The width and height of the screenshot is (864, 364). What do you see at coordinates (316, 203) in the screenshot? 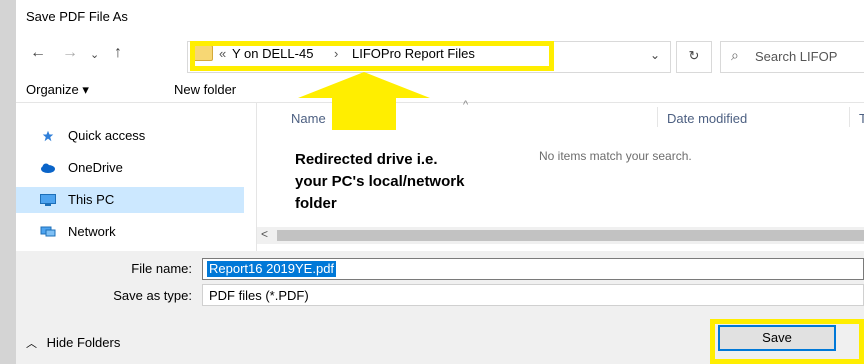
I see `annotation-line: folder` at bounding box center [316, 203].